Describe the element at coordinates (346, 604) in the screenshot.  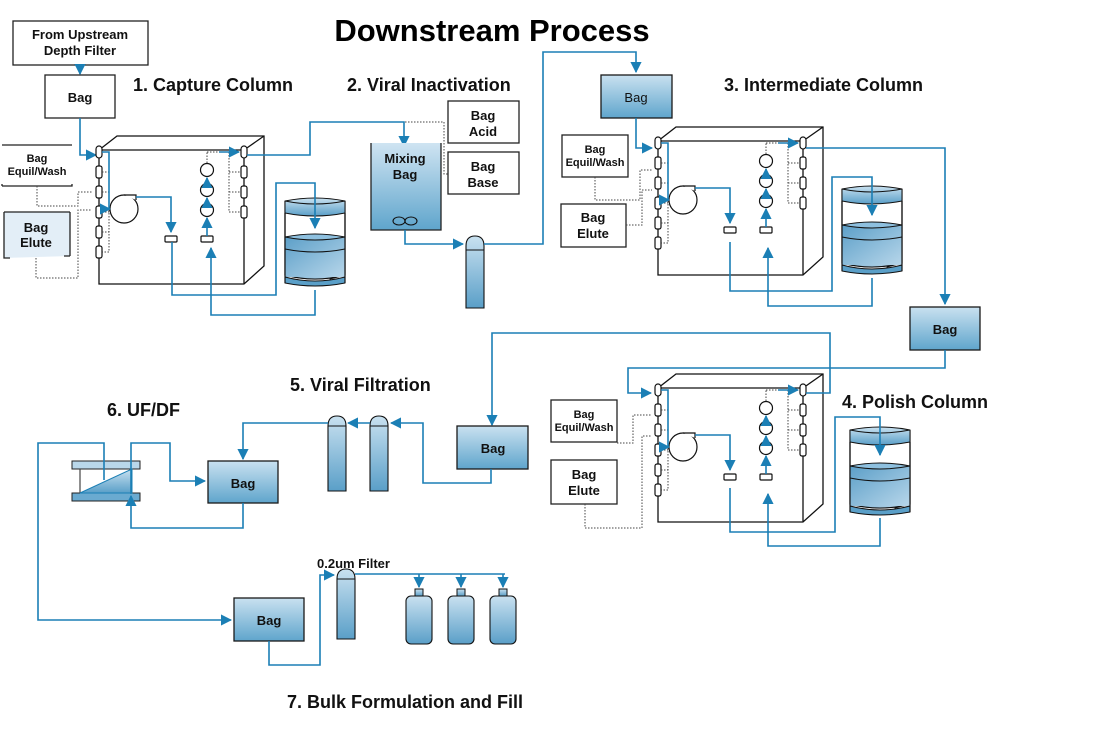
I see `sterile-filter` at that location.